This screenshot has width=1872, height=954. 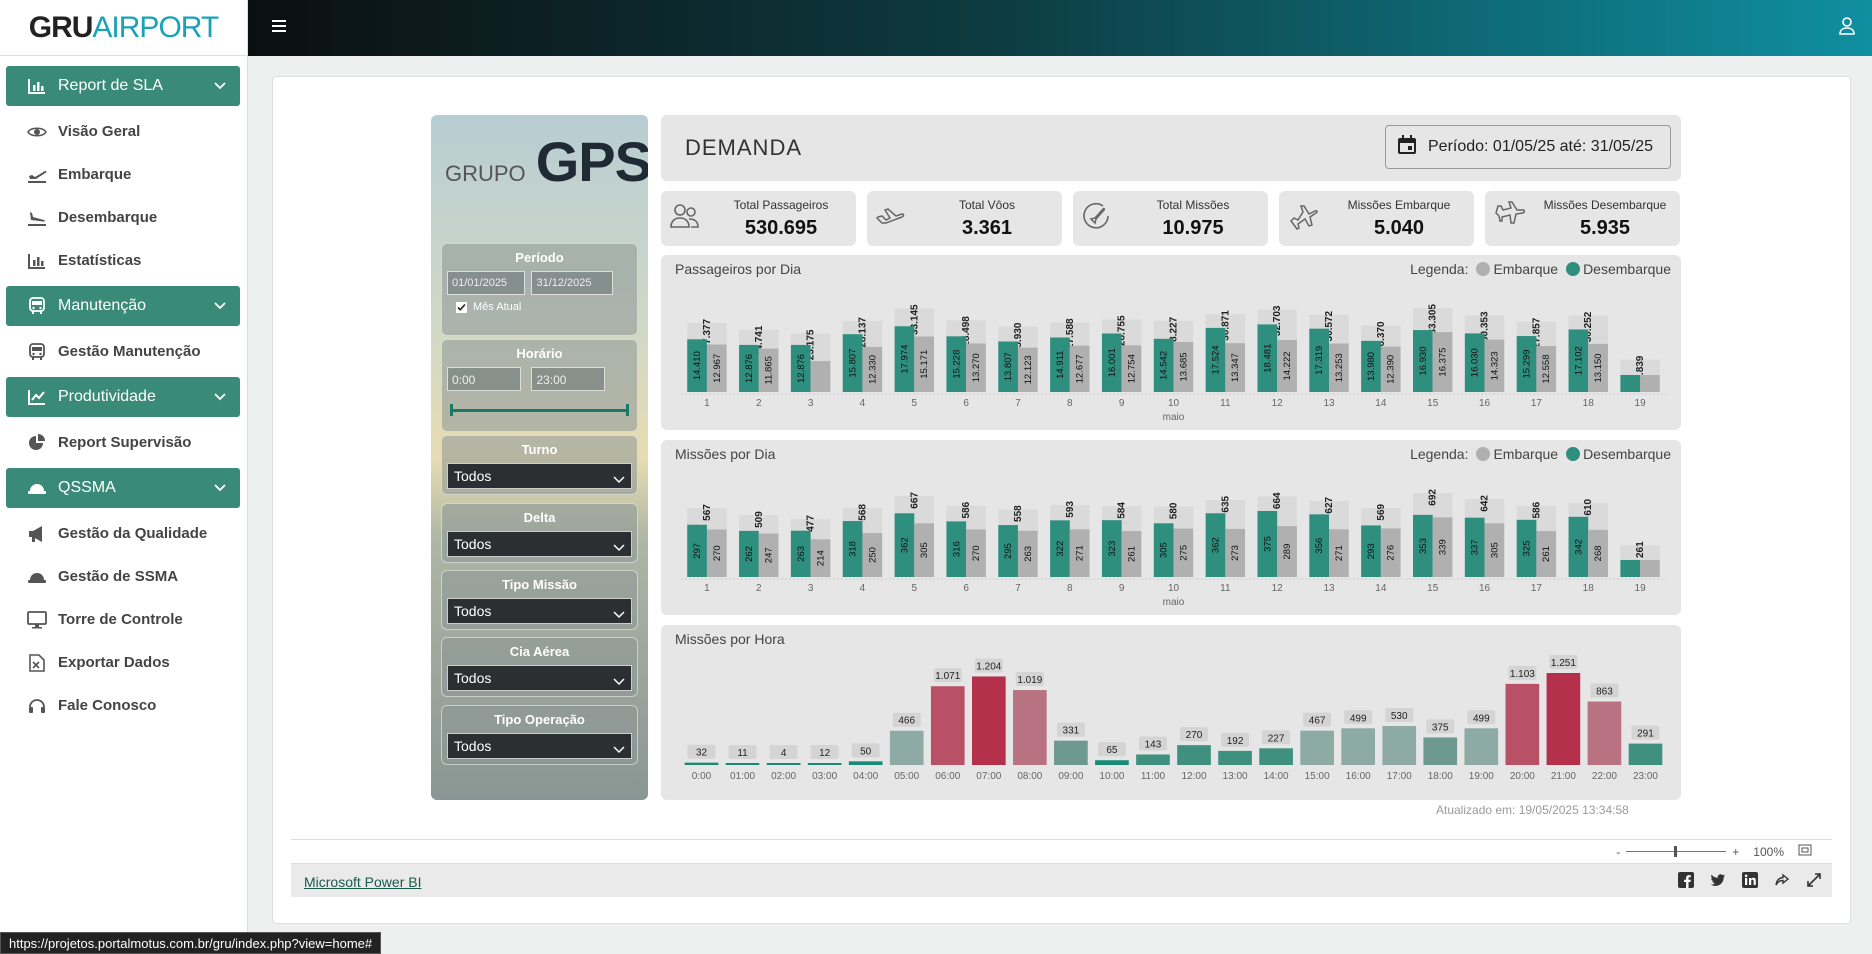 I want to click on menu-item-gestao-de-ssma: Gestão de SSMA, so click(x=123, y=576).